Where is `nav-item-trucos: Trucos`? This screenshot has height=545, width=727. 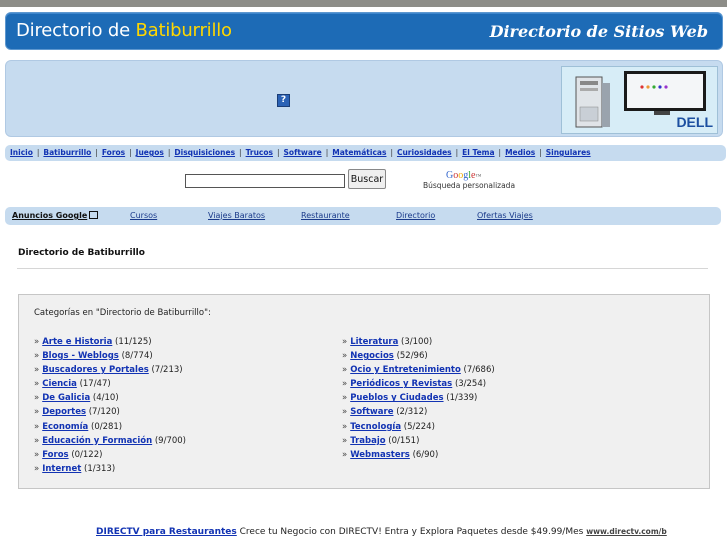
nav-item-trucos: Trucos is located at coordinates (259, 152).